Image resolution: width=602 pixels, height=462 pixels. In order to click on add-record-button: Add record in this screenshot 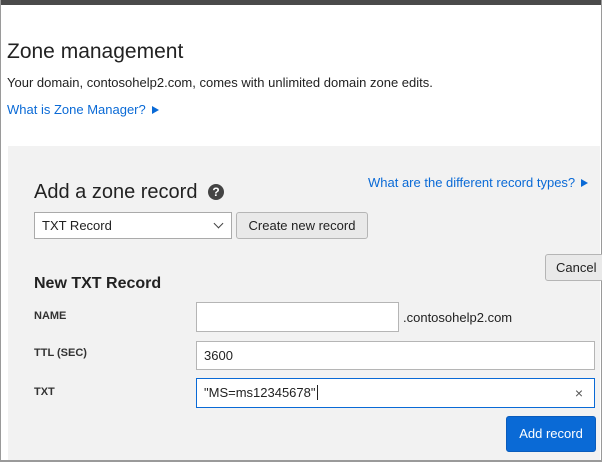, I will do `click(551, 434)`.